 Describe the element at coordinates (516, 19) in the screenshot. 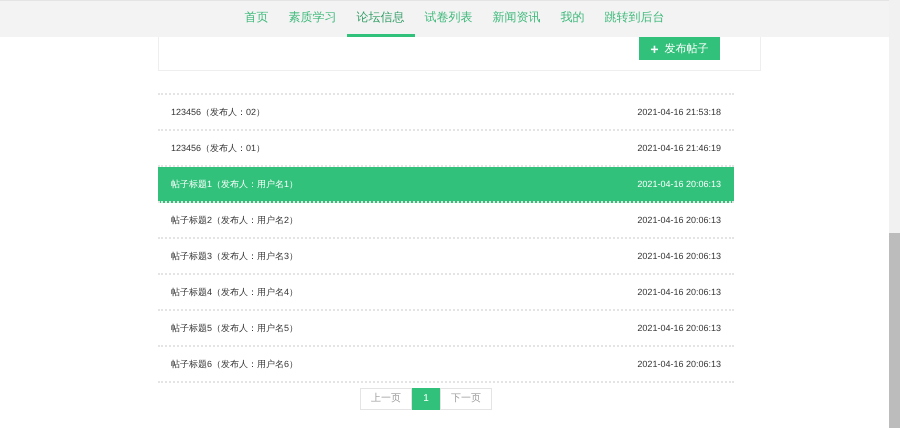

I see `nav-link: 新闻资讯` at that location.